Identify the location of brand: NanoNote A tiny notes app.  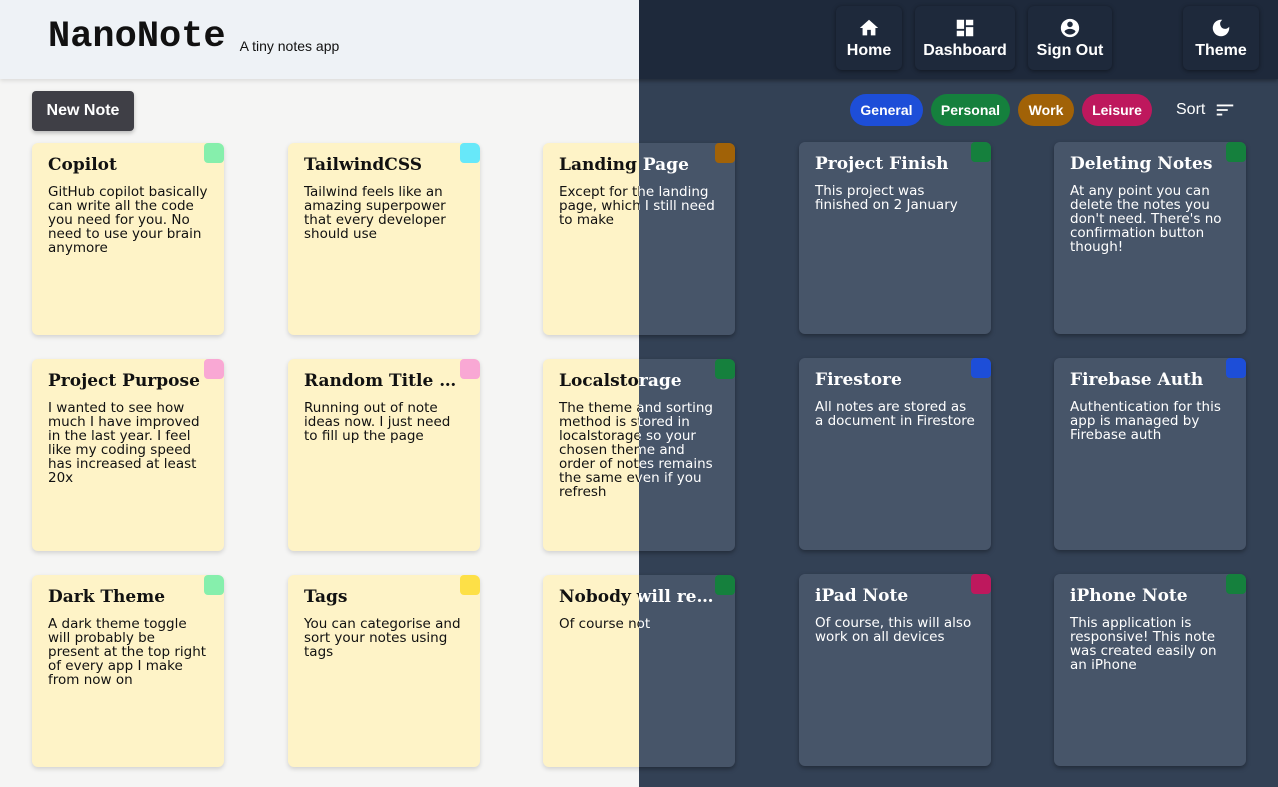
(193, 37).